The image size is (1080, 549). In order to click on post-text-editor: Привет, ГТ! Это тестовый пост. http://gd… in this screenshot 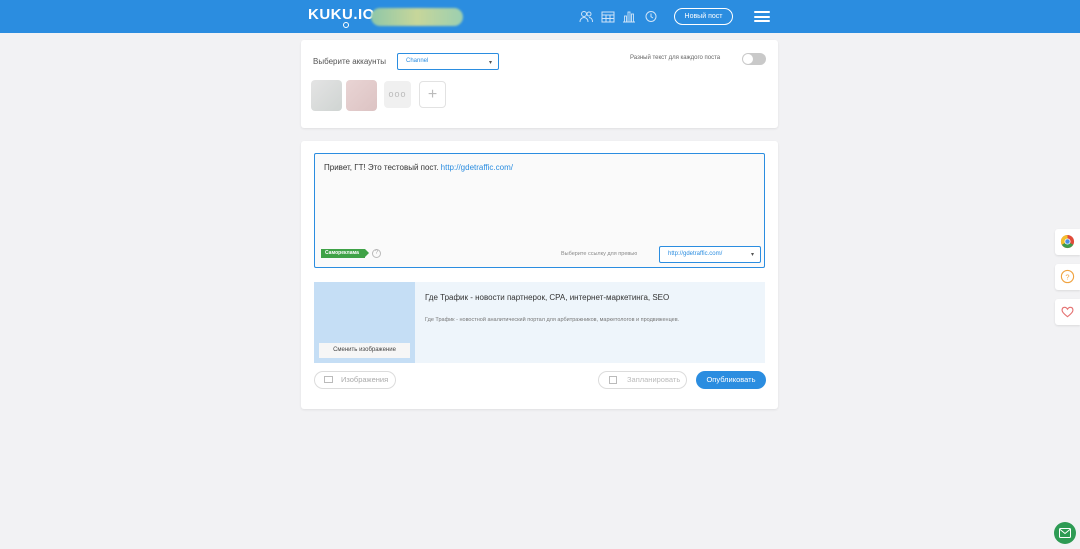, I will do `click(539, 210)`.